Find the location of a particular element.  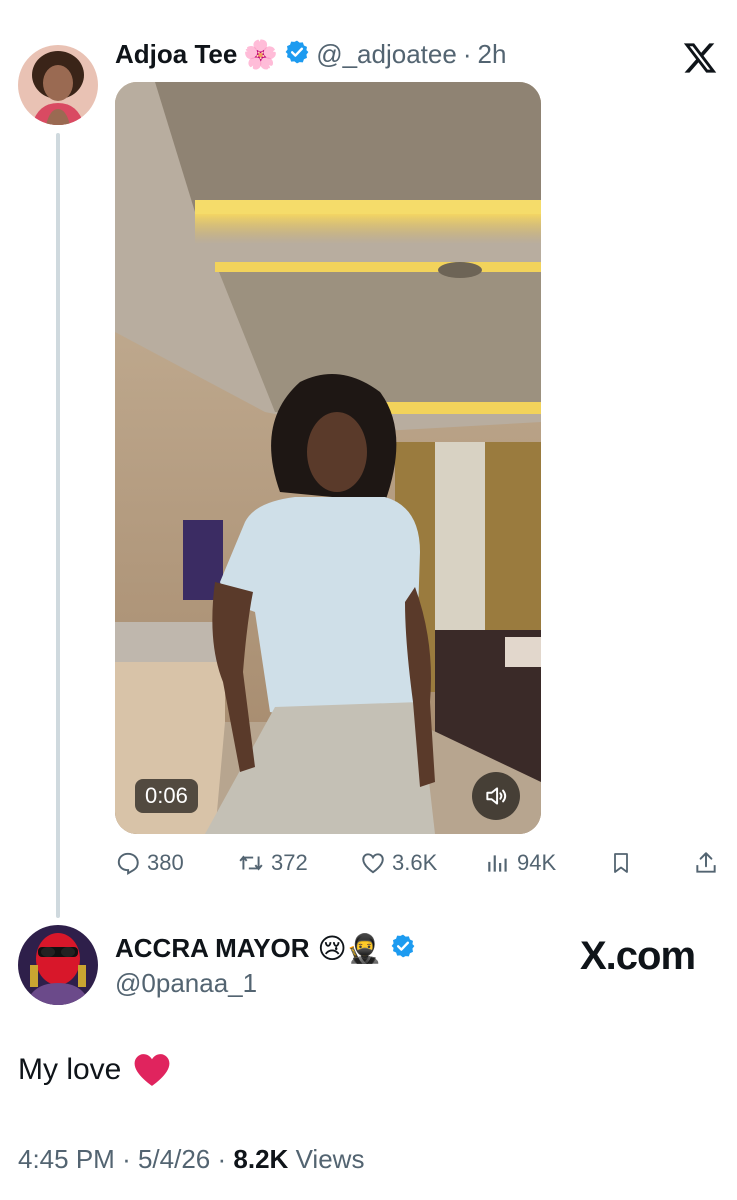

reply-views-count: 8.2K is located at coordinates (261, 1159).